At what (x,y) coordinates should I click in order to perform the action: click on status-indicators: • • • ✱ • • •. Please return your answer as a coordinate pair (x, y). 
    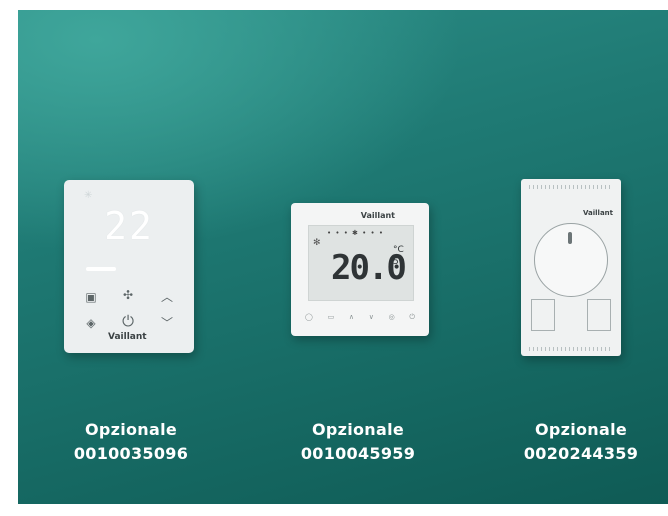
    Looking at the image, I should click on (355, 233).